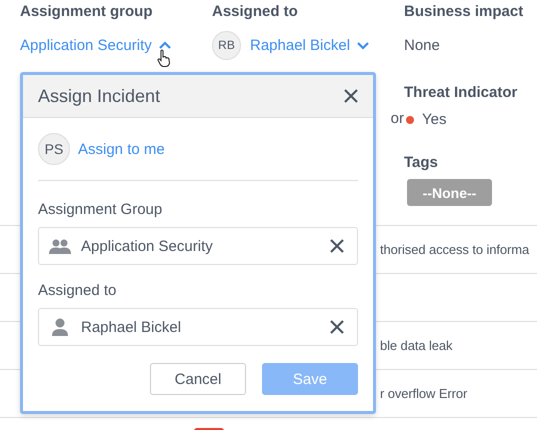 Image resolution: width=537 pixels, height=430 pixels. What do you see at coordinates (198, 246) in the screenshot?
I see `group-field: Application Security` at bounding box center [198, 246].